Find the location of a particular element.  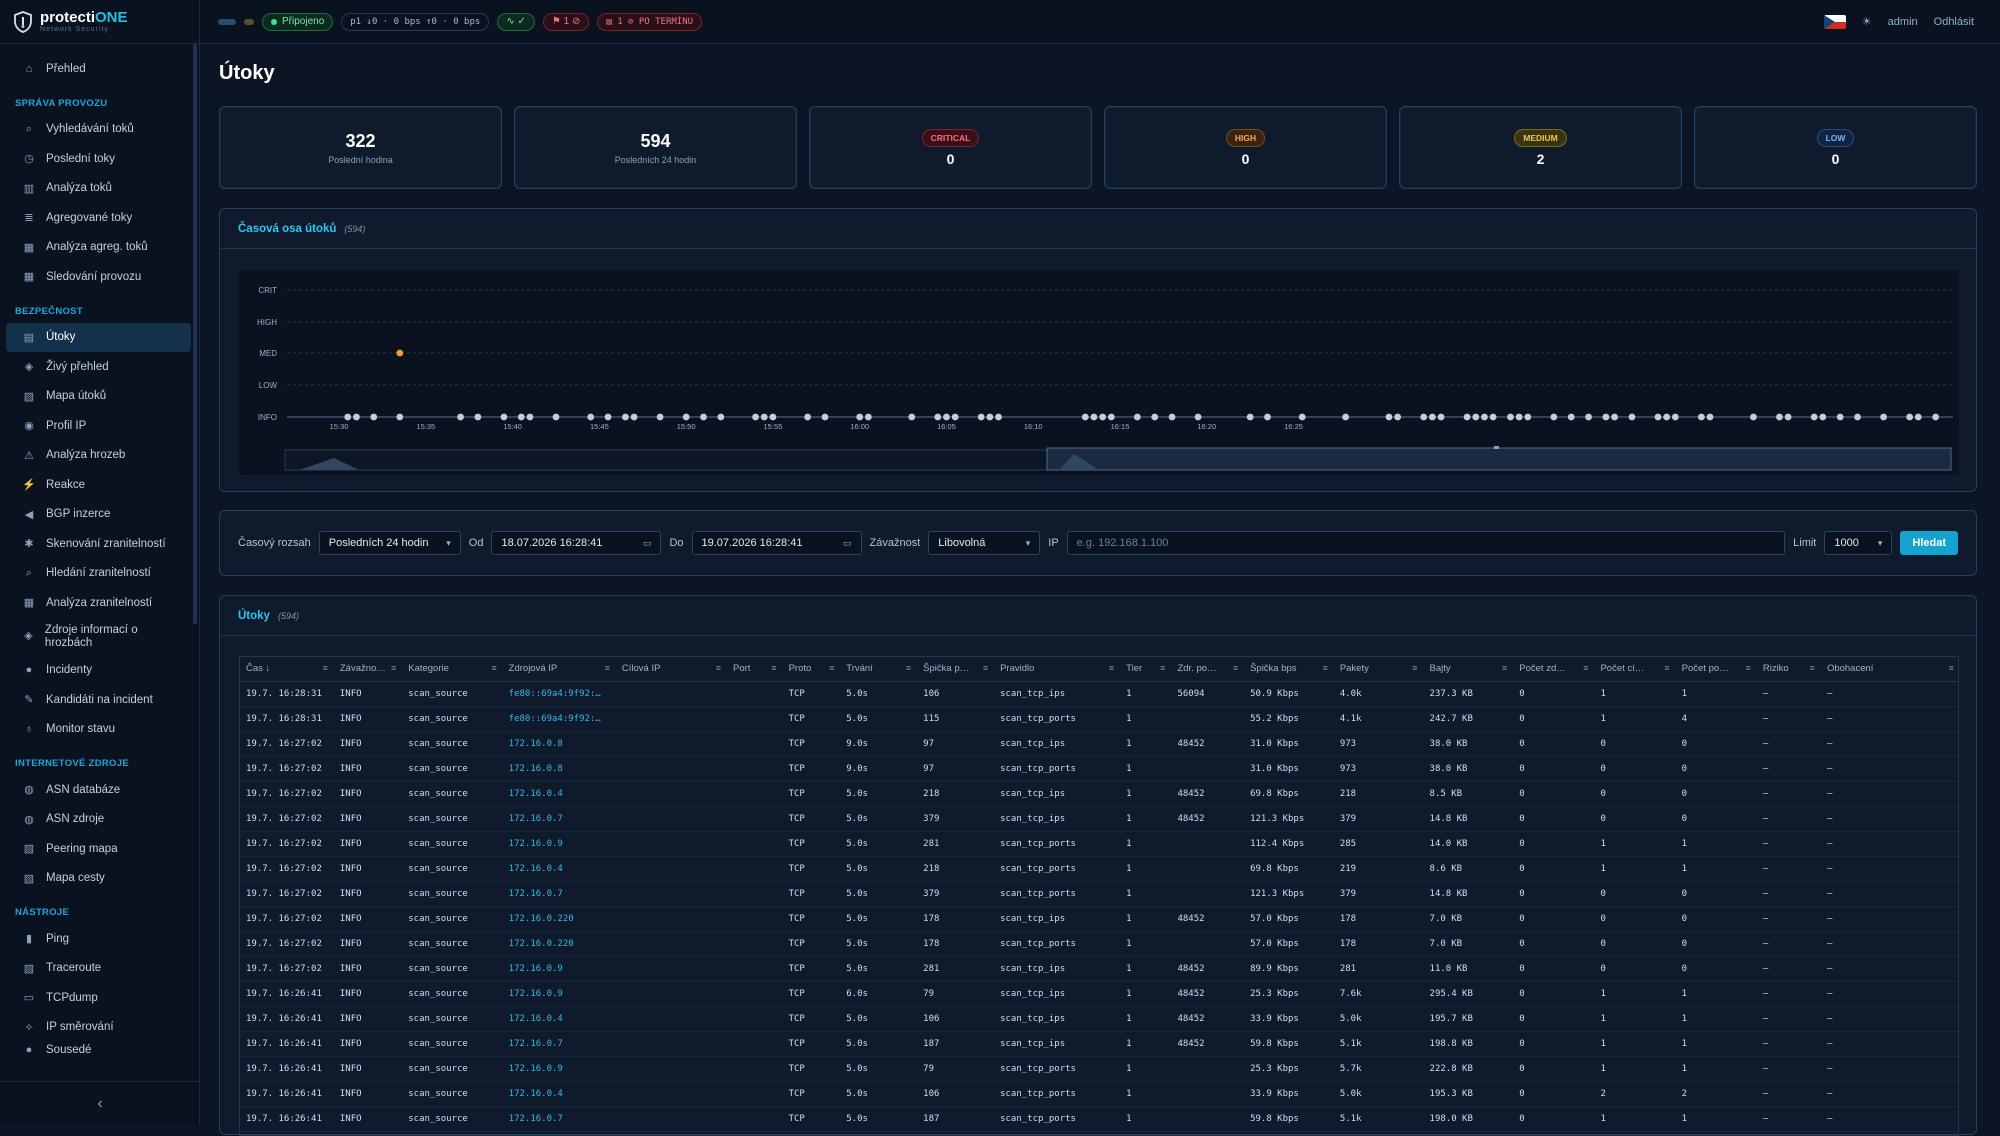

column-header: Počet cí… ≡ is located at coordinates (1635, 669).